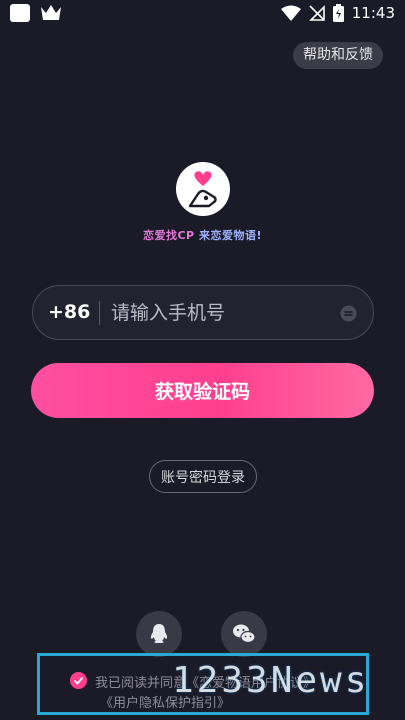 The height and width of the screenshot is (720, 405). What do you see at coordinates (168, 235) in the screenshot?
I see `slogan-part1: 恋爱找CP` at bounding box center [168, 235].